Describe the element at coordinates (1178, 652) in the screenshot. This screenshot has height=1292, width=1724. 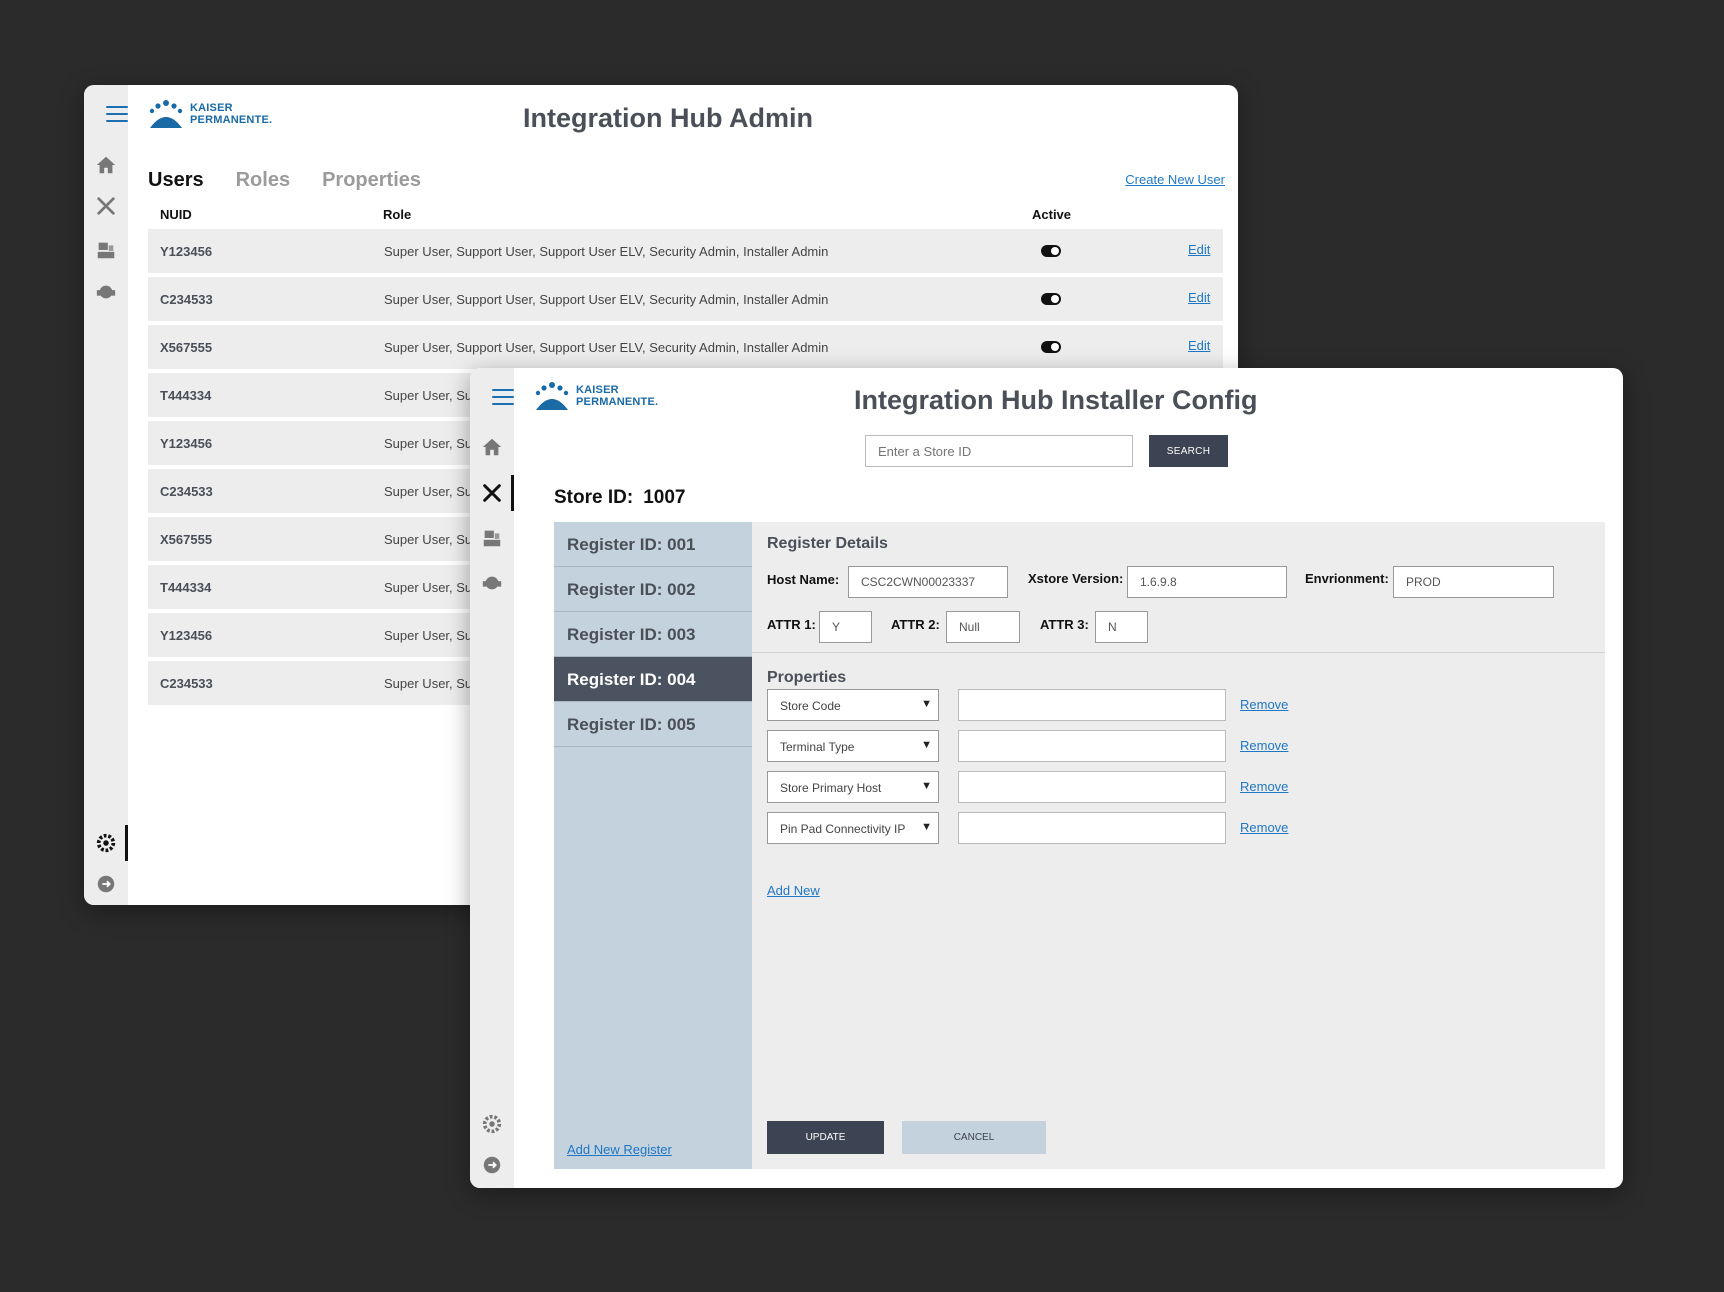
I see `section-divider` at that location.